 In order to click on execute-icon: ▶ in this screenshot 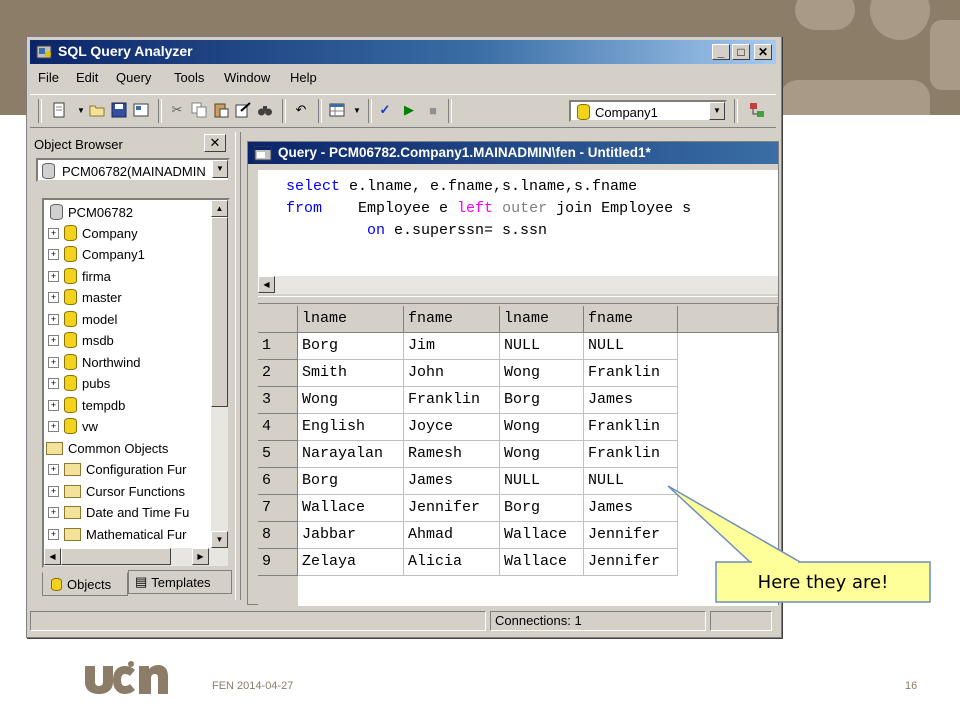, I will do `click(409, 110)`.